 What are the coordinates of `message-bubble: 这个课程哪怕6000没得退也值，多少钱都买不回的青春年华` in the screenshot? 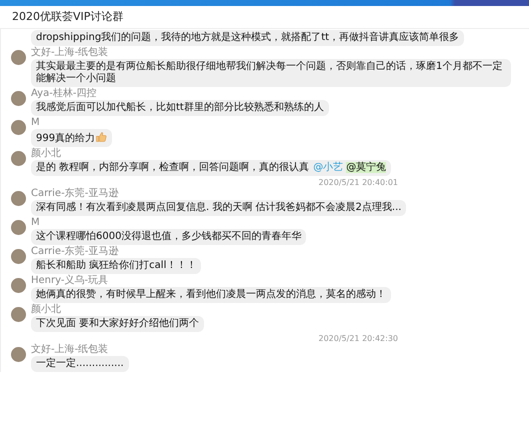 It's located at (168, 237).